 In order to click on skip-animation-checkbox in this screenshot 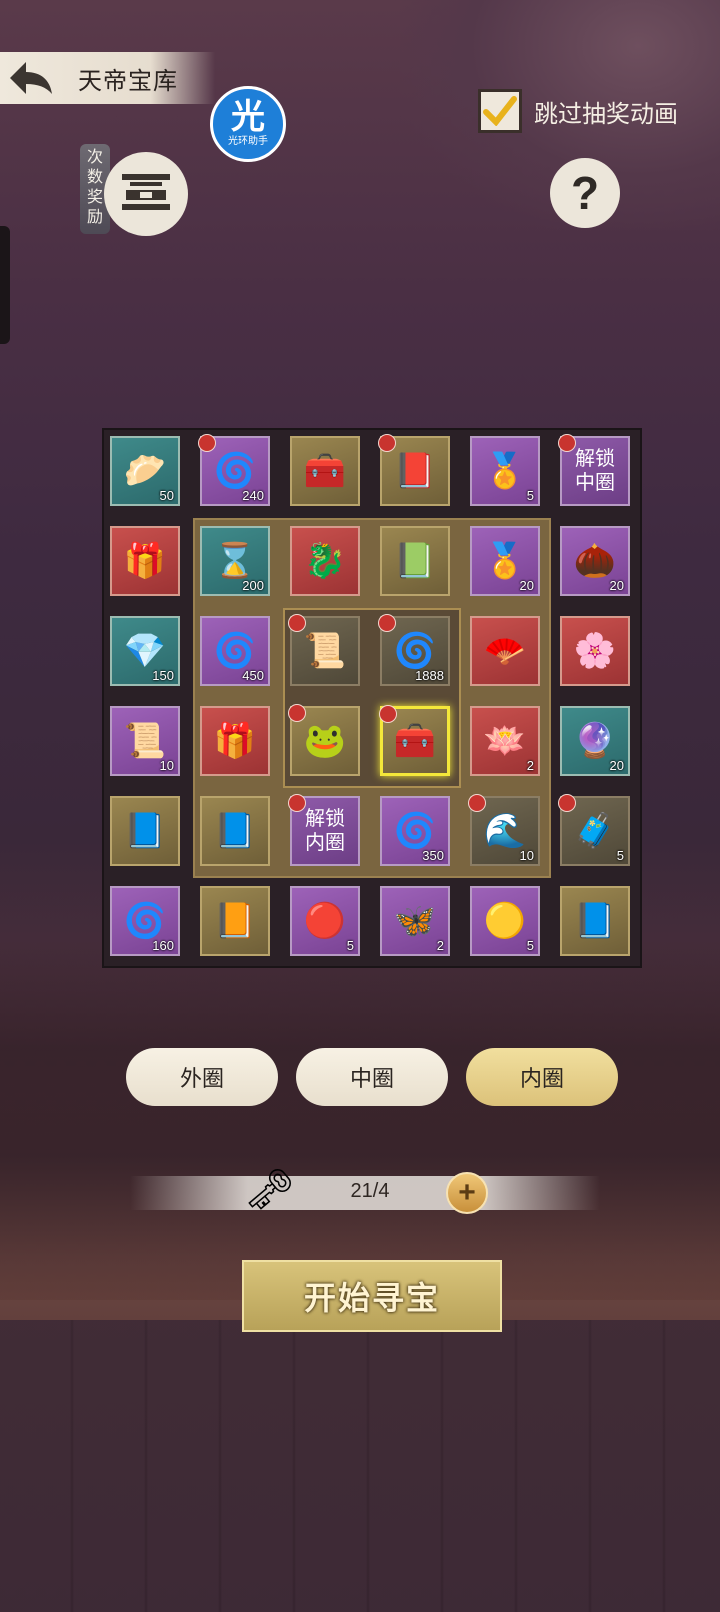, I will do `click(500, 111)`.